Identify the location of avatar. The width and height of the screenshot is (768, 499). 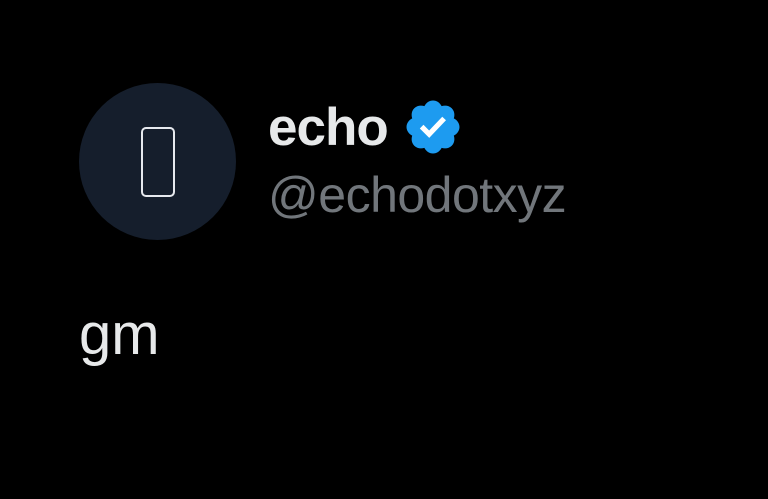
(157, 161).